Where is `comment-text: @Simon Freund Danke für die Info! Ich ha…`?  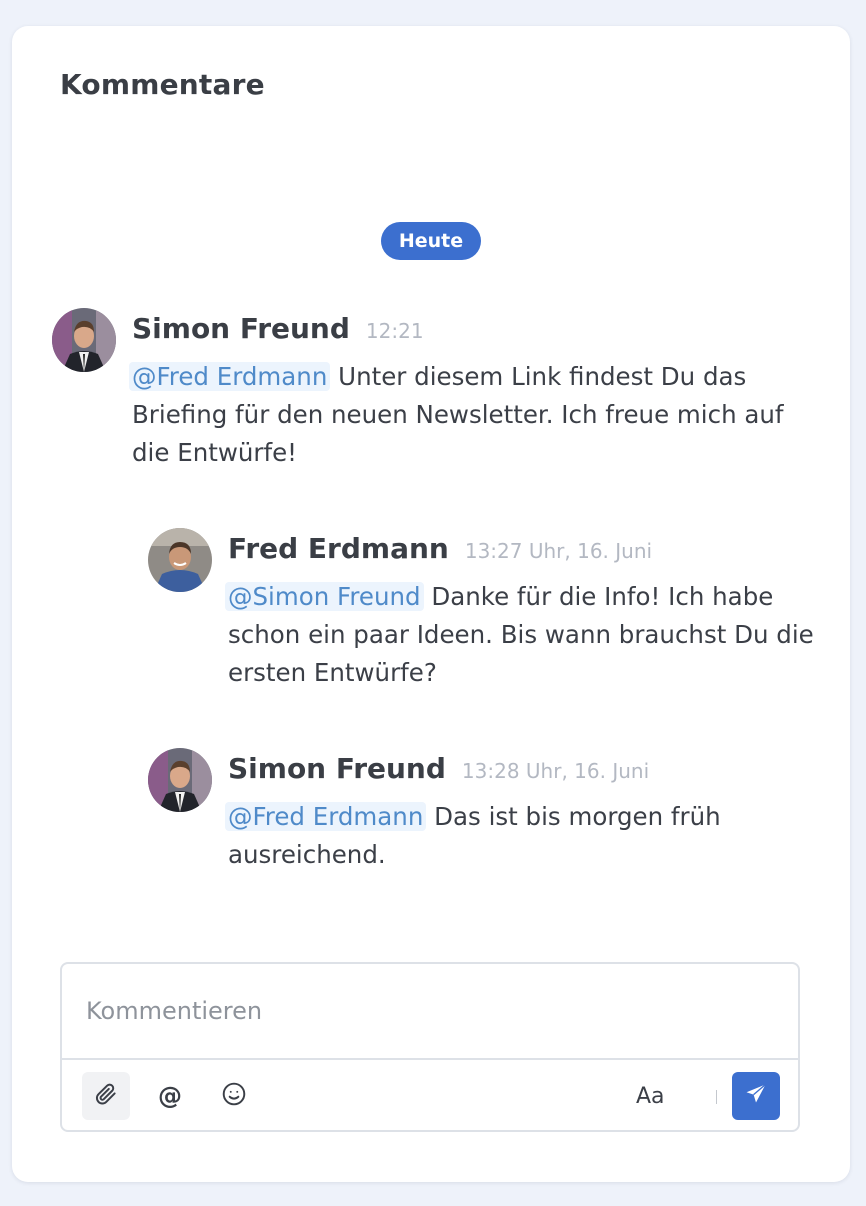 comment-text: @Simon Freund Danke für die Info! Ich ha… is located at coordinates (523, 635).